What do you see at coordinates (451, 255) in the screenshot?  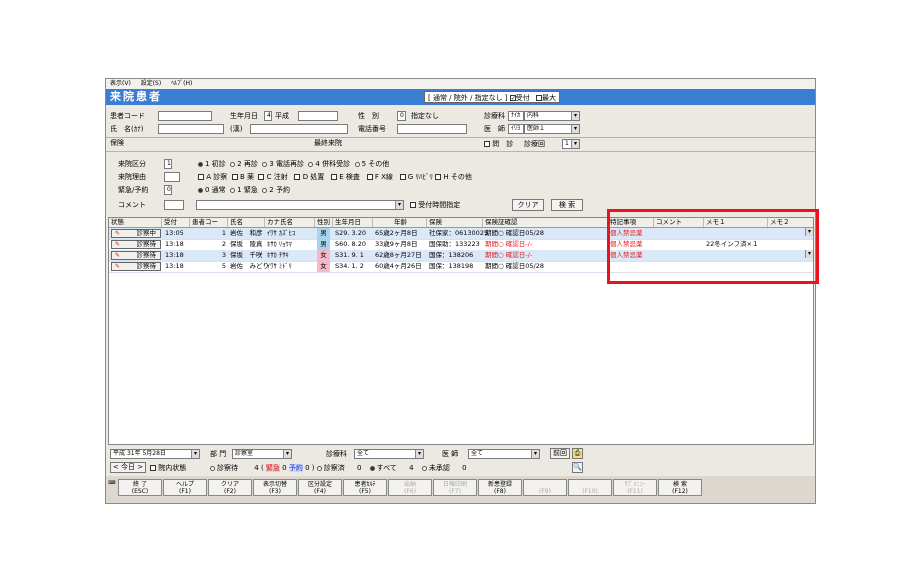 I see `insurance: 国保：138206` at bounding box center [451, 255].